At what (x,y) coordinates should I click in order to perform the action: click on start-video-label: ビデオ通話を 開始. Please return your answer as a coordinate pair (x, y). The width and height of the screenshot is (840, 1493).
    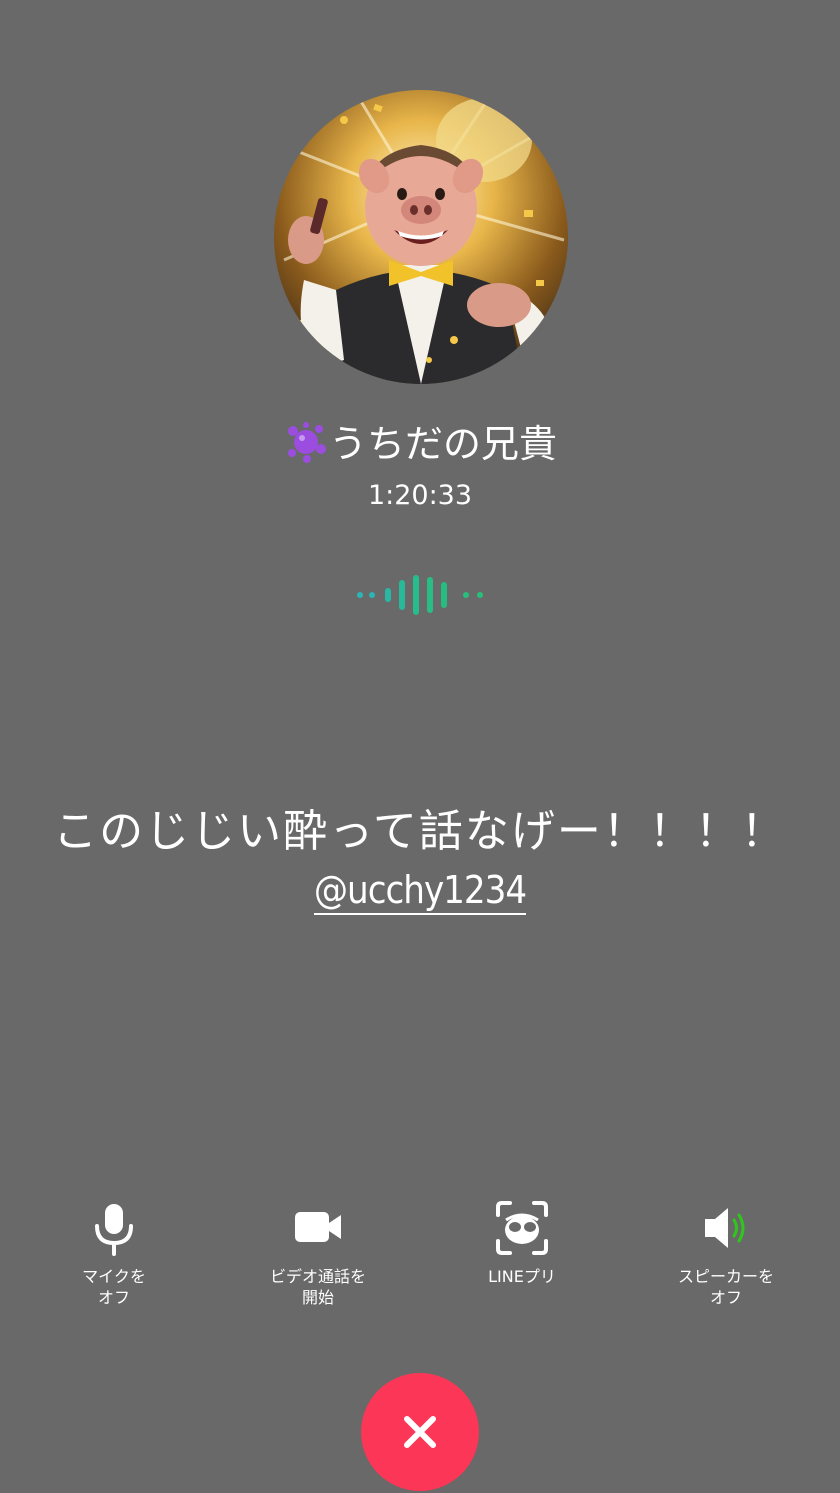
    Looking at the image, I should click on (317, 1287).